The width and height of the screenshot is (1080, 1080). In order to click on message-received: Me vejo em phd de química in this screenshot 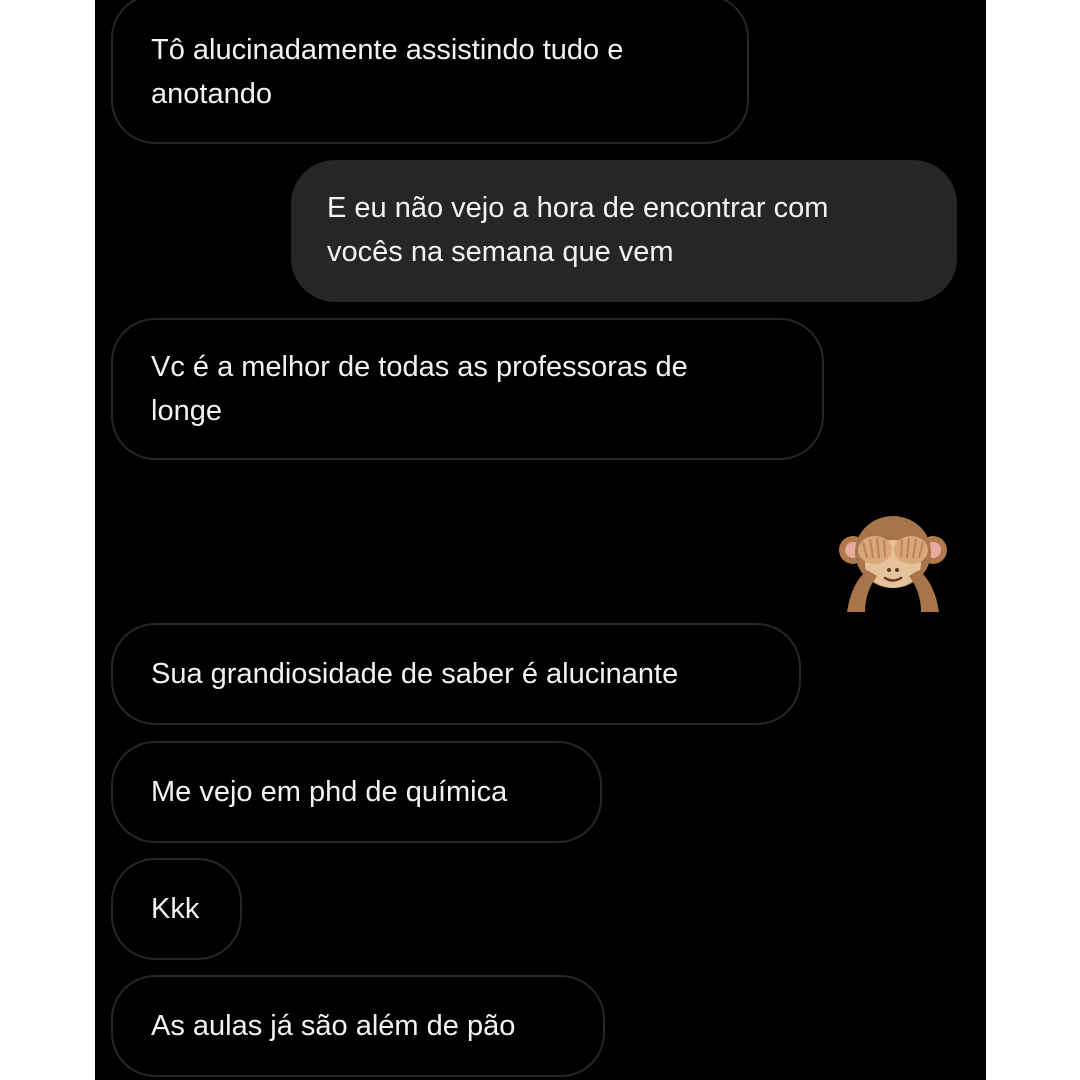, I will do `click(356, 792)`.